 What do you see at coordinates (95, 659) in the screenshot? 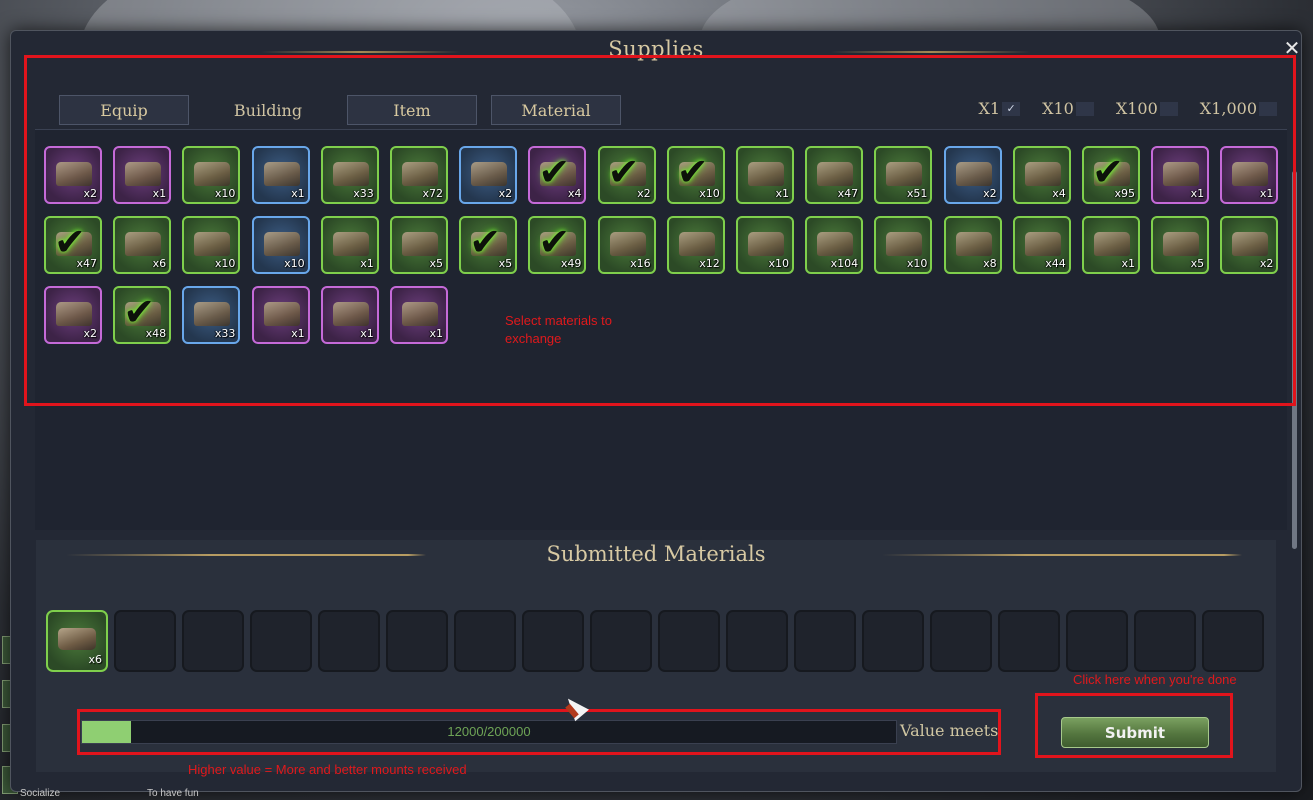
I see `material-count: x6` at bounding box center [95, 659].